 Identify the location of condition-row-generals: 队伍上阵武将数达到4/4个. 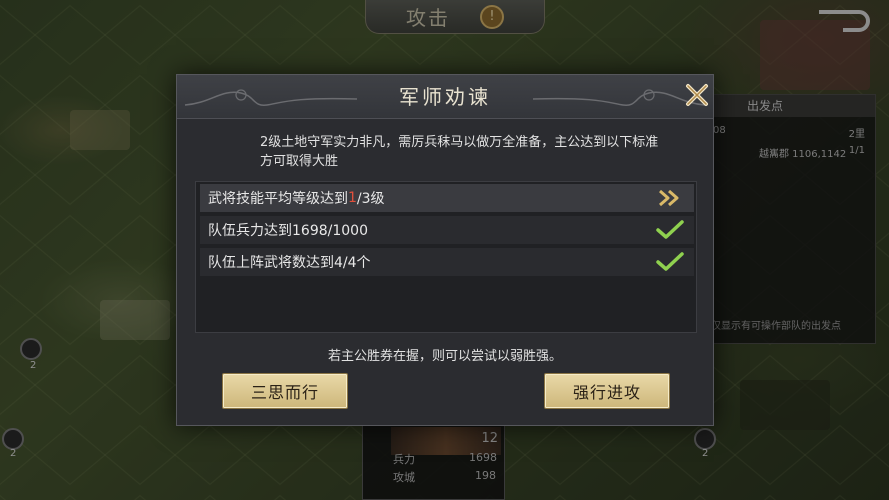
(447, 262).